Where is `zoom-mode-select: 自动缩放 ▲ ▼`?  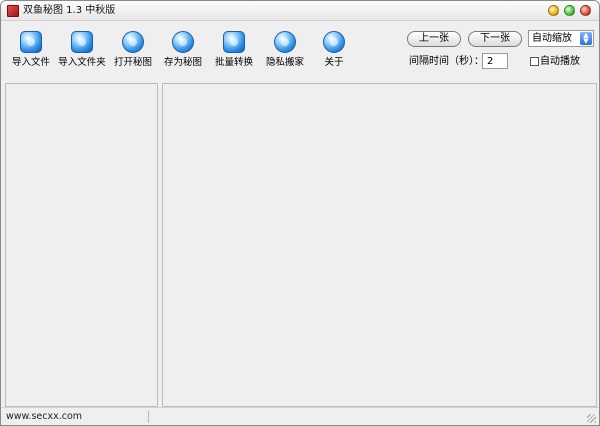
zoom-mode-select: 自动缩放 ▲ ▼ is located at coordinates (561, 38).